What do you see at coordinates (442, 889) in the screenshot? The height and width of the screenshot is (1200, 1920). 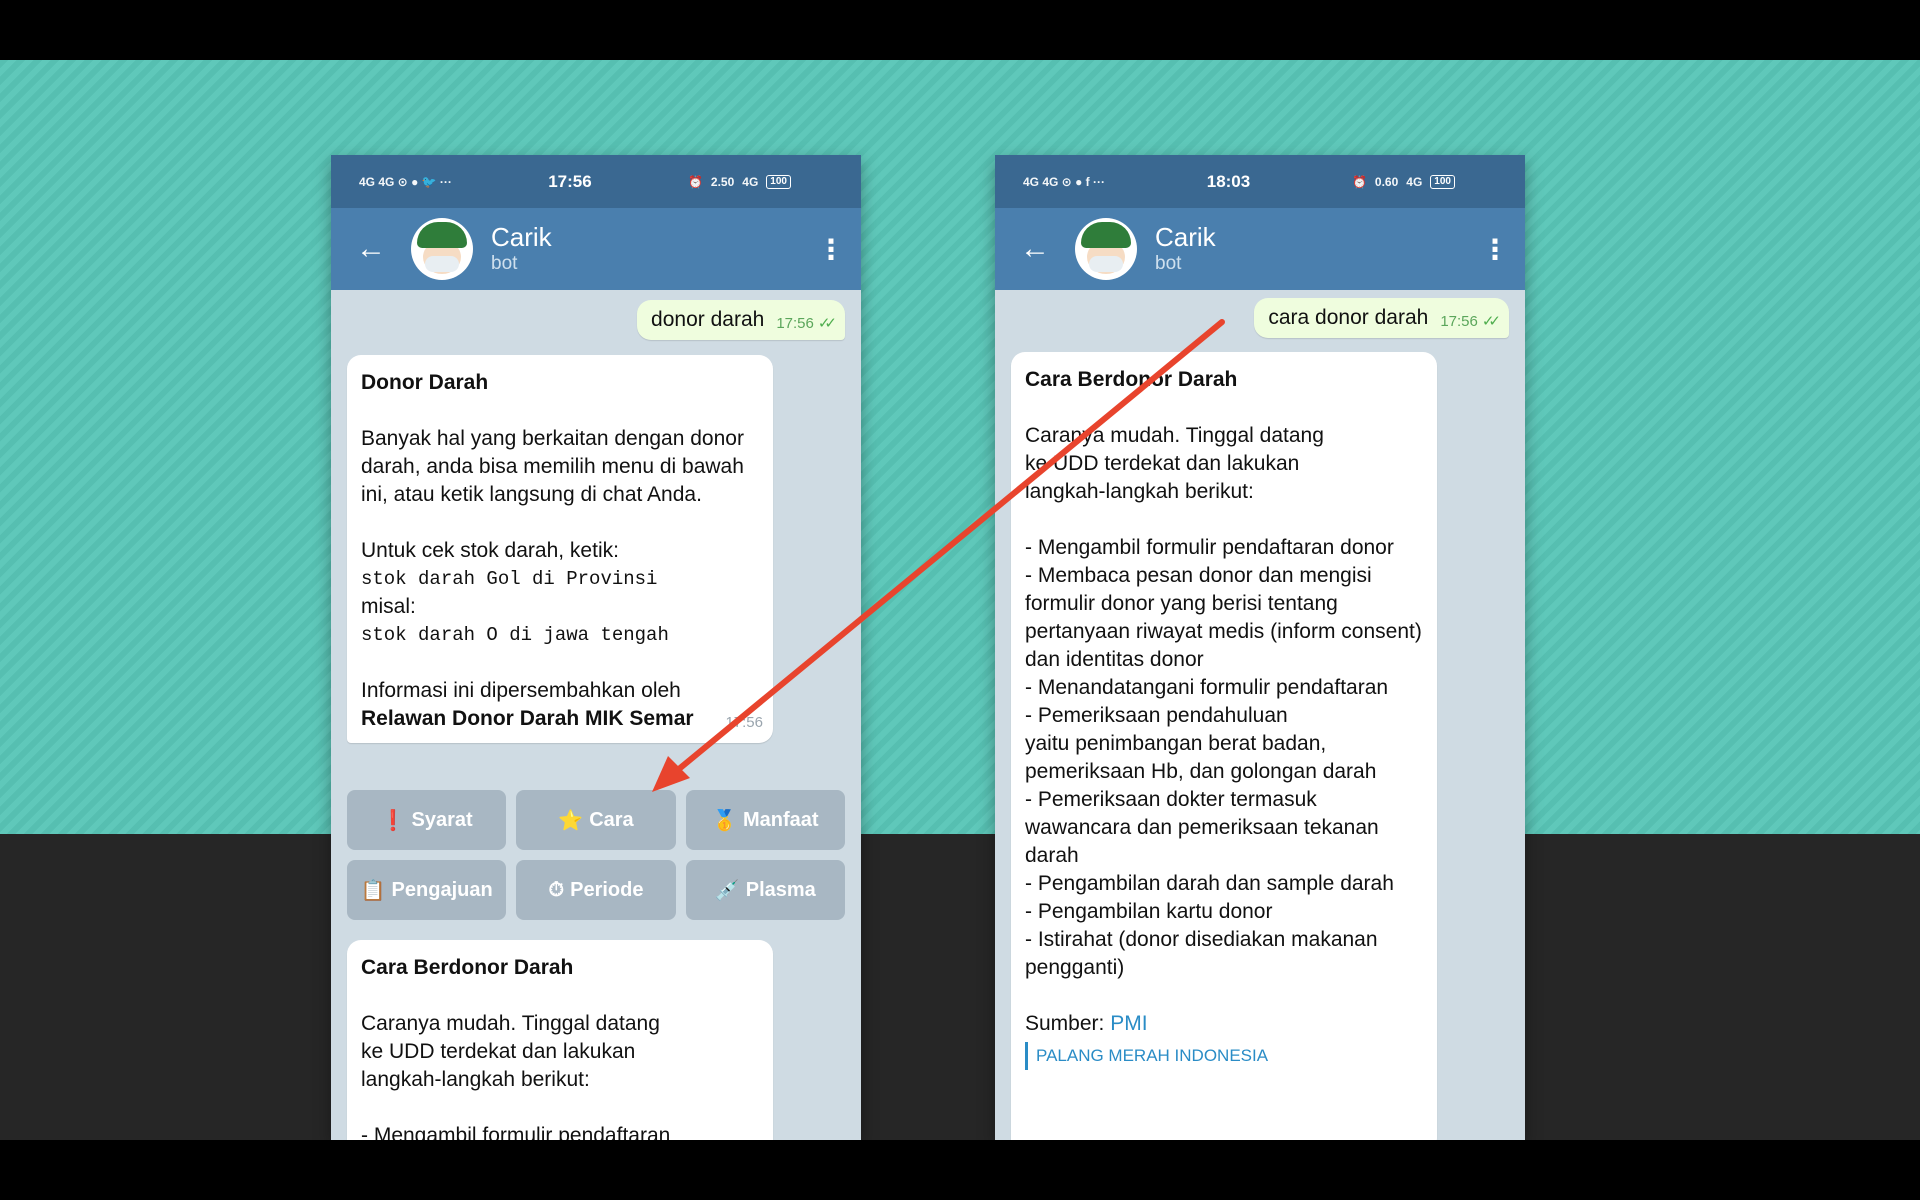 I see `button-label: Pengajuan` at bounding box center [442, 889].